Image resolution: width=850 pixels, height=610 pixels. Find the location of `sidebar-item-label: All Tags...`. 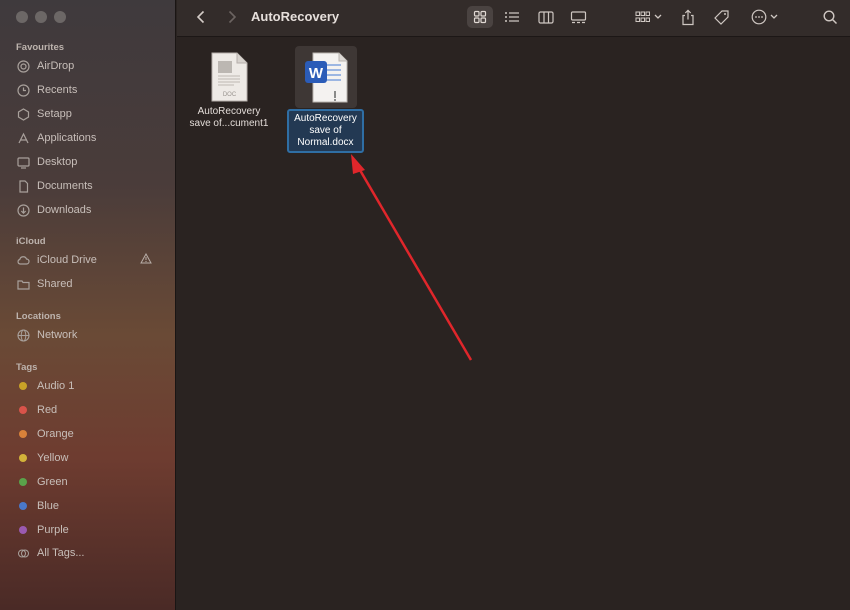

sidebar-item-label: All Tags... is located at coordinates (61, 553).